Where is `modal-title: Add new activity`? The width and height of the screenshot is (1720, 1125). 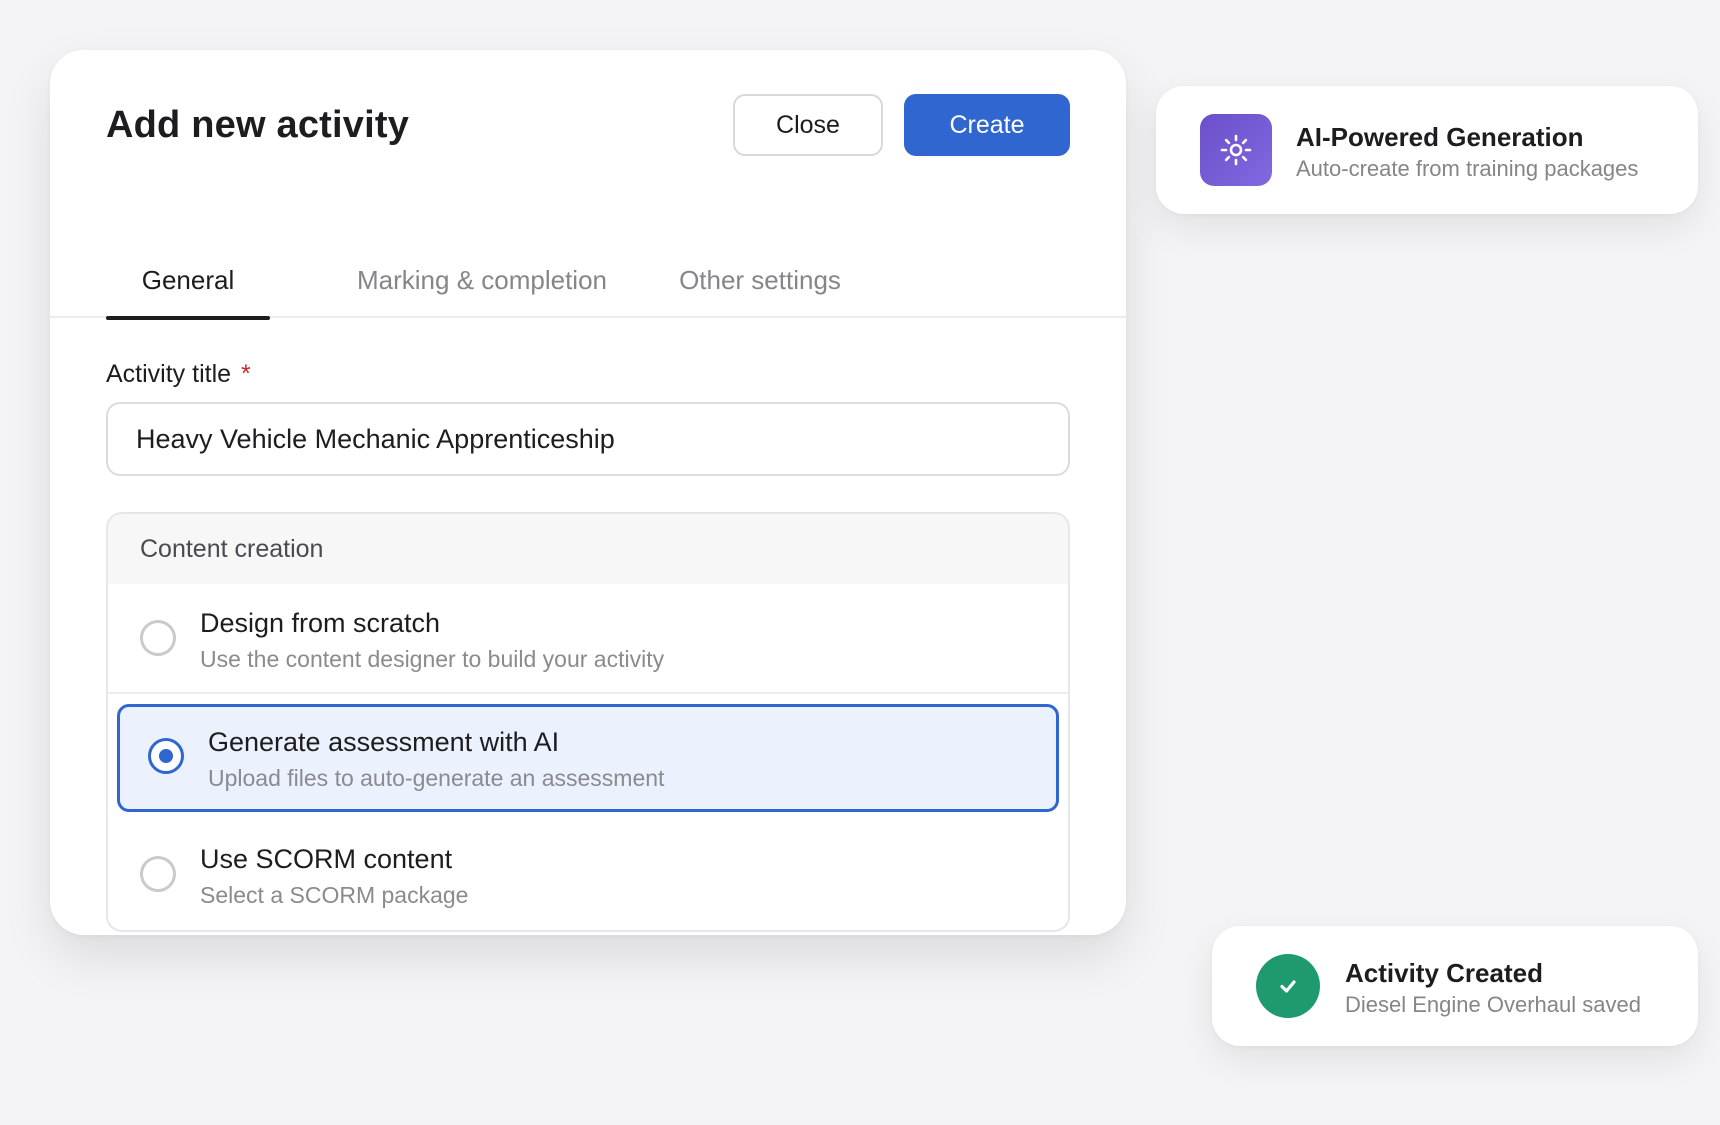 modal-title: Add new activity is located at coordinates (258, 124).